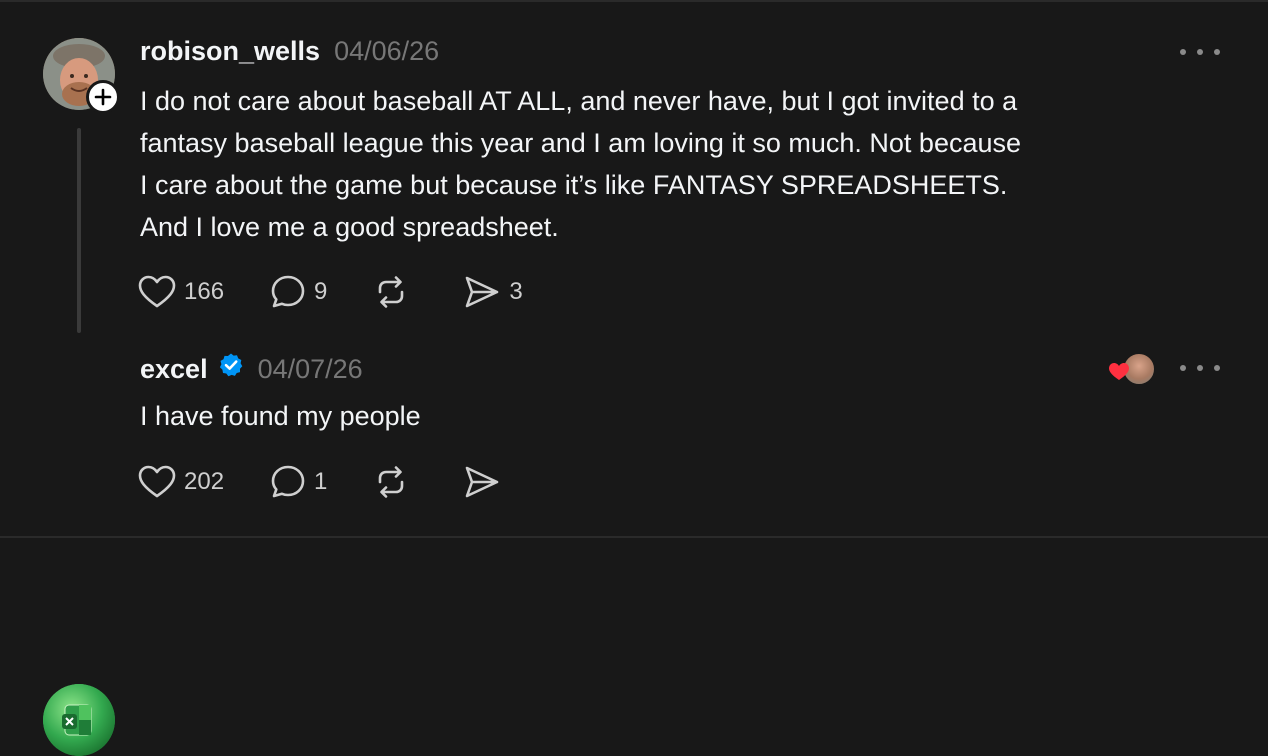 This screenshot has height=756, width=1268. I want to click on post-header: excel 04/07/26, so click(251, 368).